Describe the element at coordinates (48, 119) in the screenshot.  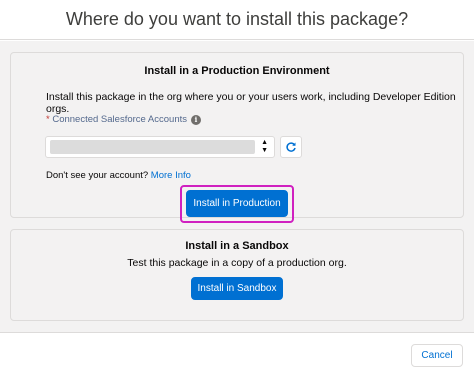
I see `required-marker: *` at that location.